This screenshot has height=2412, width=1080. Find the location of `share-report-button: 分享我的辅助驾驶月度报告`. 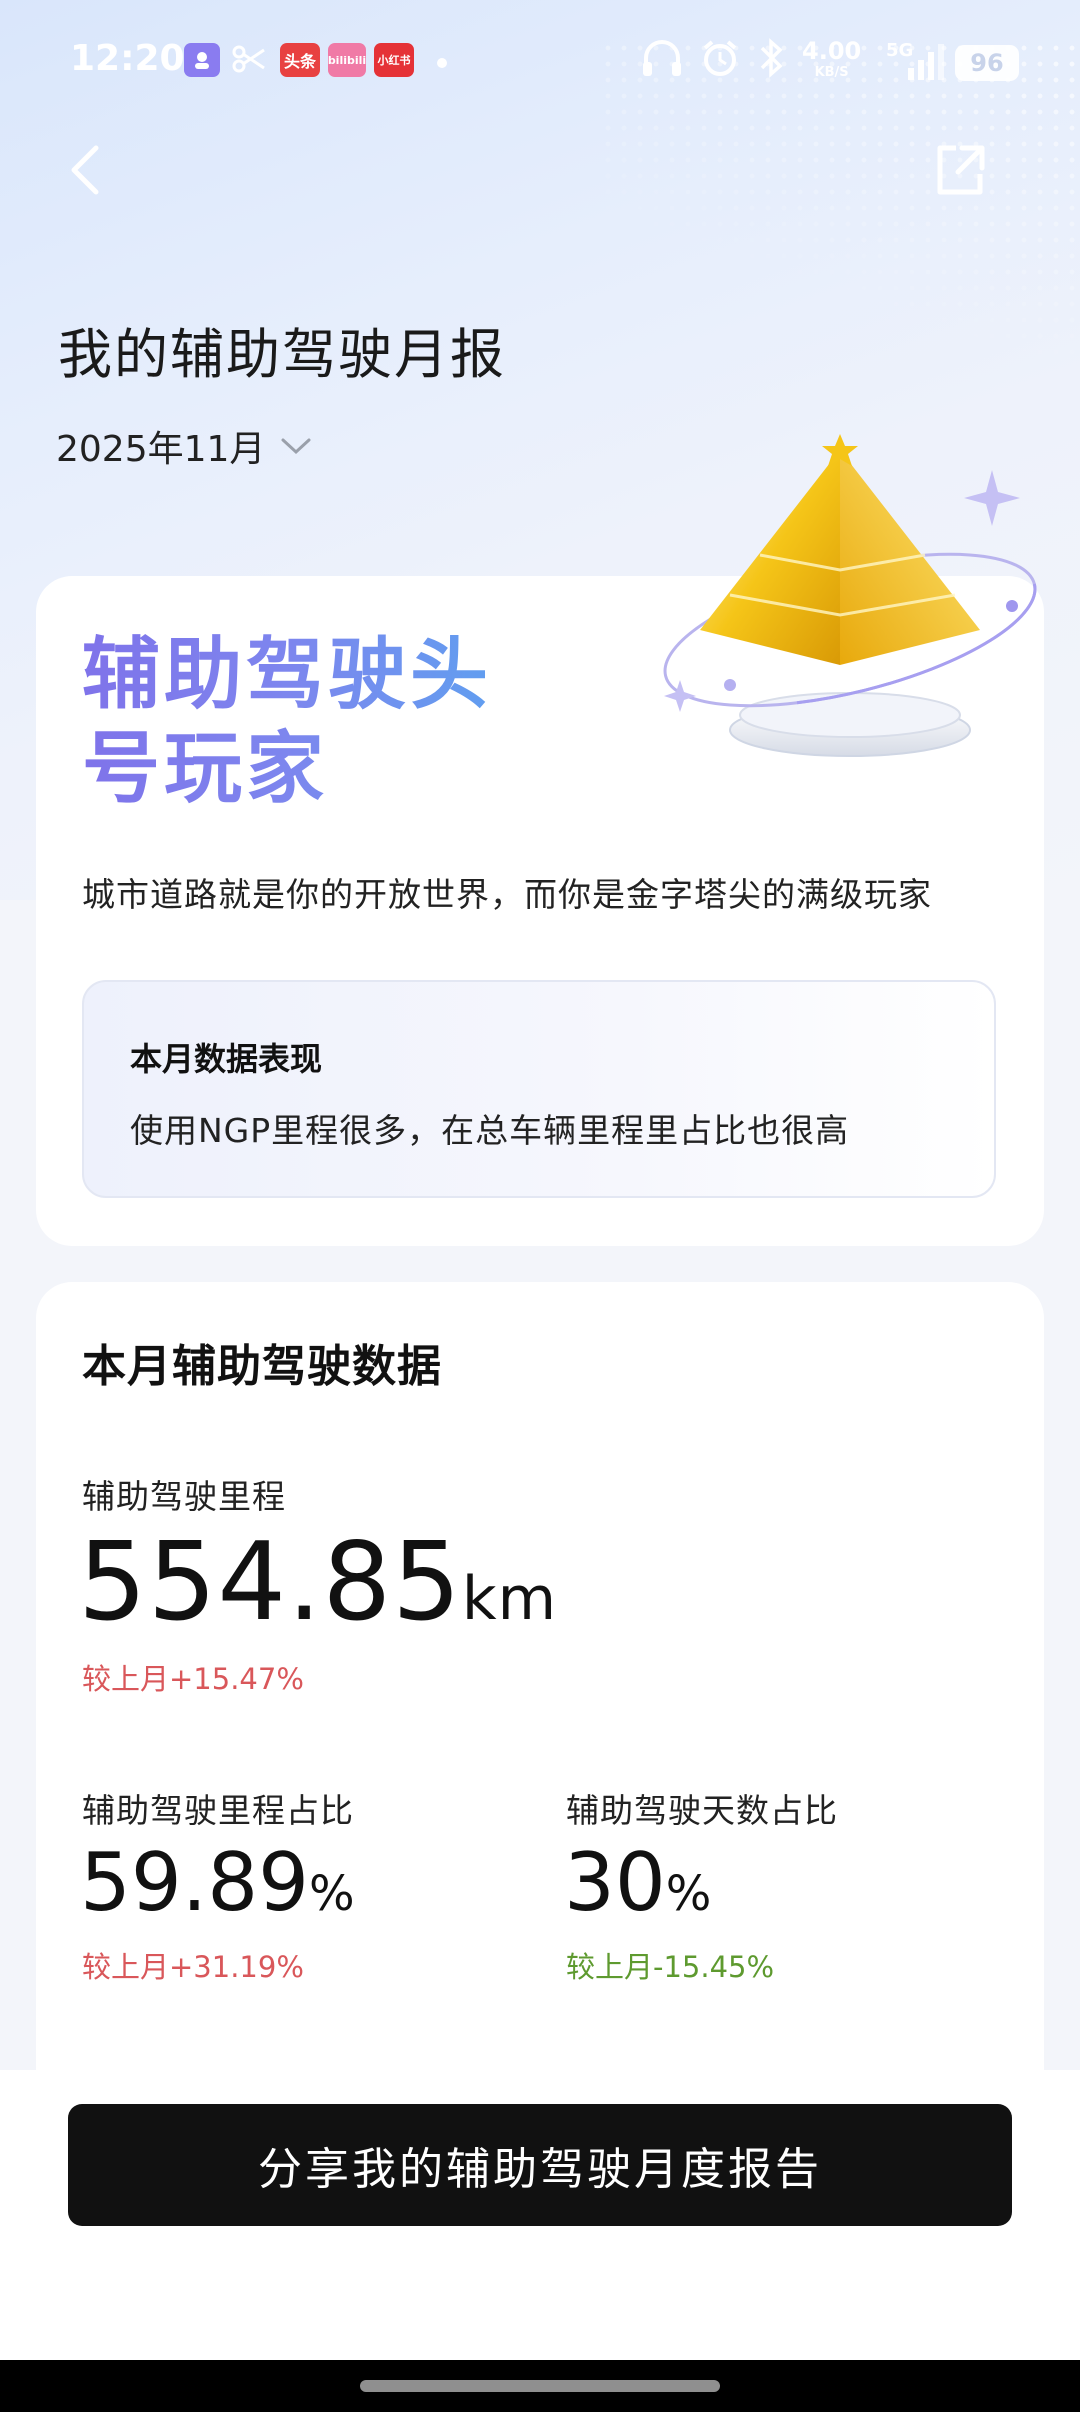

share-report-button: 分享我的辅助驾驶月度报告 is located at coordinates (540, 2165).